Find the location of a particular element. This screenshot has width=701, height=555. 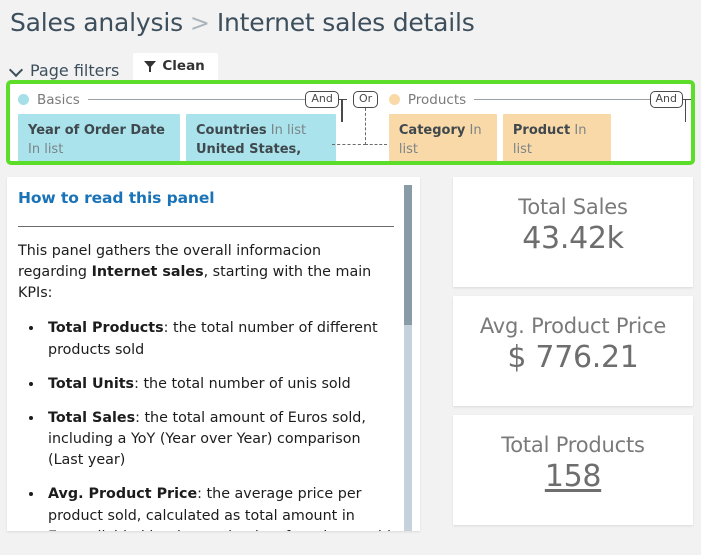

kpi-value: 158 is located at coordinates (573, 477).